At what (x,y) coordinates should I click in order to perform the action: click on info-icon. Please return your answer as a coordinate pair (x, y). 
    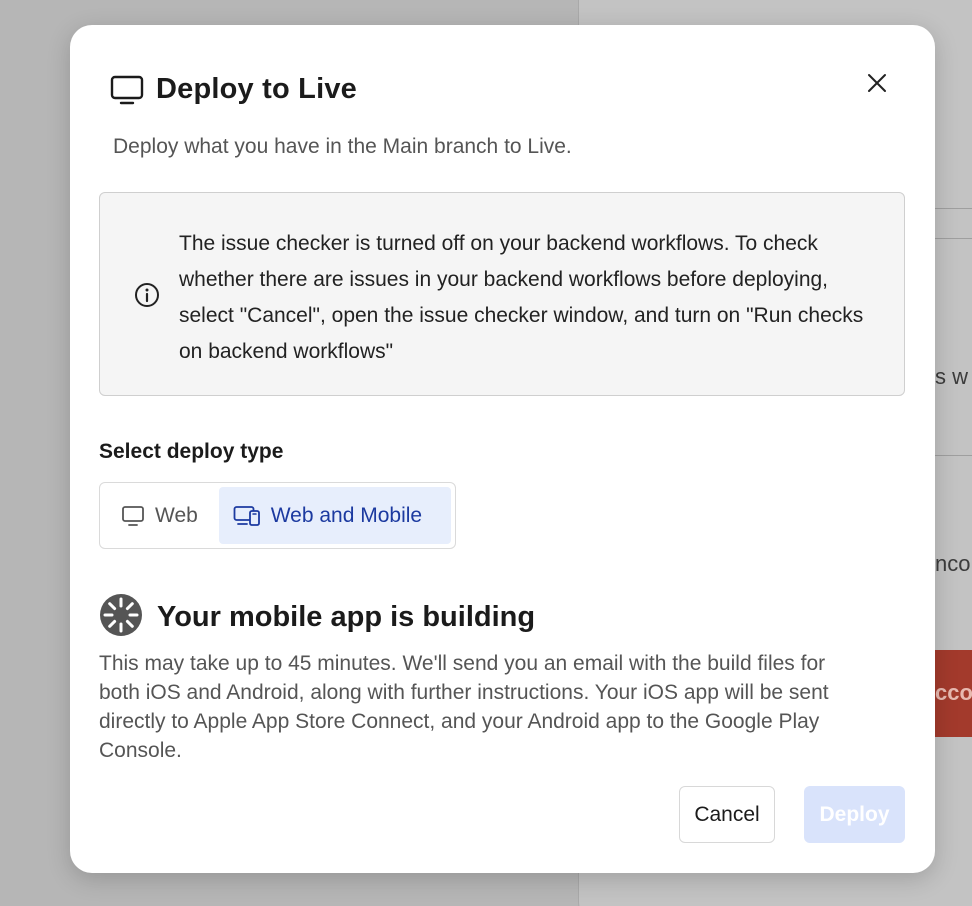
    Looking at the image, I should click on (147, 297).